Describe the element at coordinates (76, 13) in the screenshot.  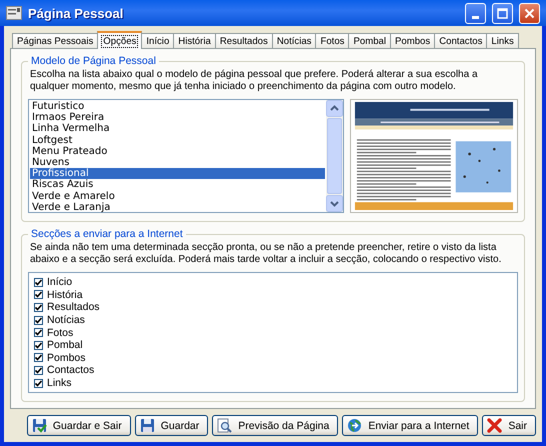
I see `window-title: Página Pessoal` at that location.